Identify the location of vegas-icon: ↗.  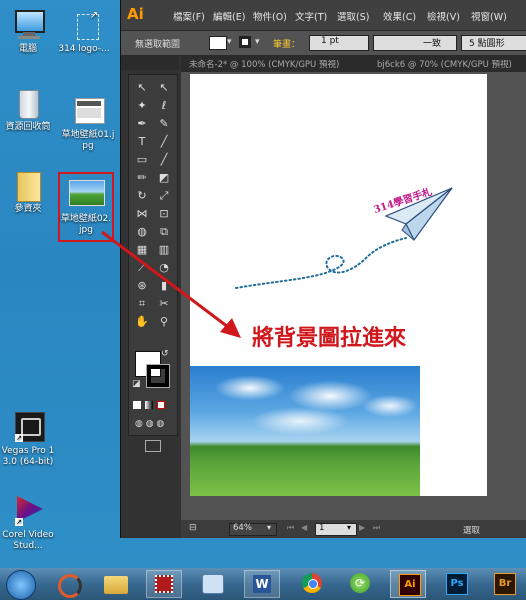
(28, 427).